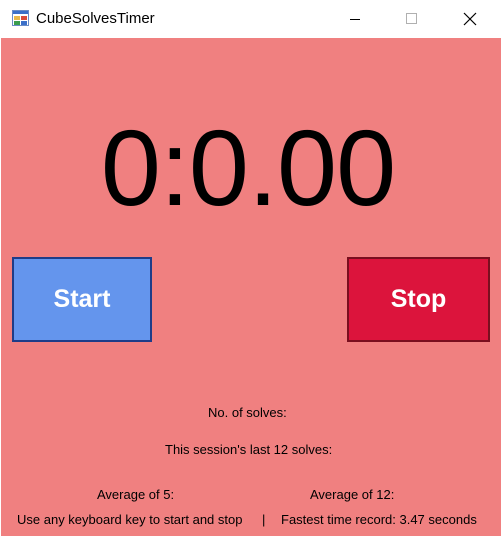  What do you see at coordinates (130, 519) in the screenshot?
I see `keyboard-hint-label: Use any keyboard key to start and stop` at bounding box center [130, 519].